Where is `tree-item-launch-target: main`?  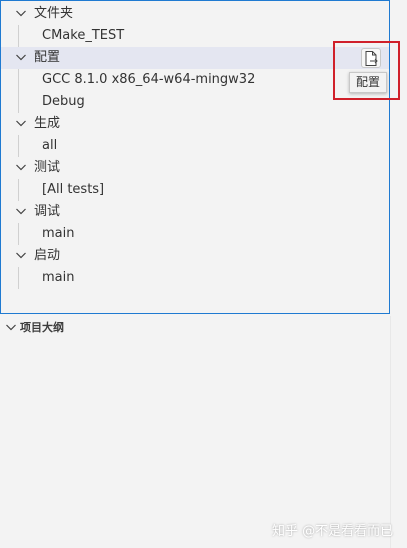
tree-item-launch-target: main is located at coordinates (195, 278).